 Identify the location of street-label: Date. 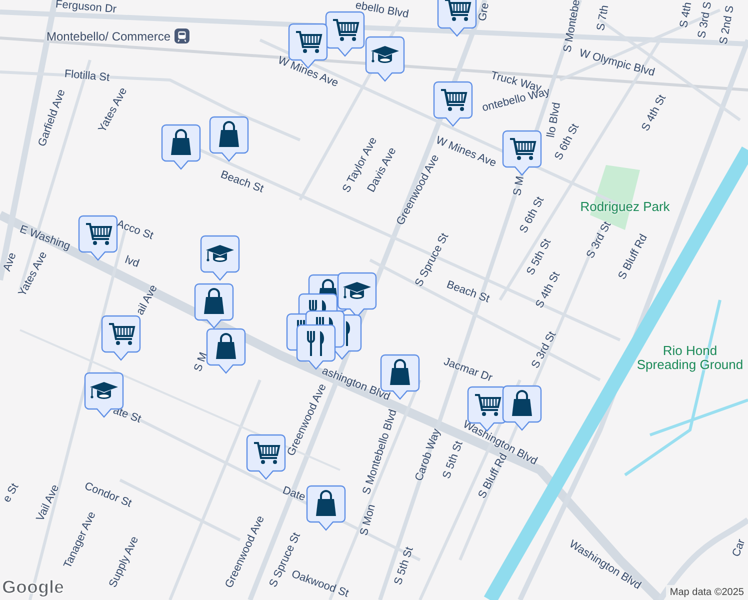
(294, 494).